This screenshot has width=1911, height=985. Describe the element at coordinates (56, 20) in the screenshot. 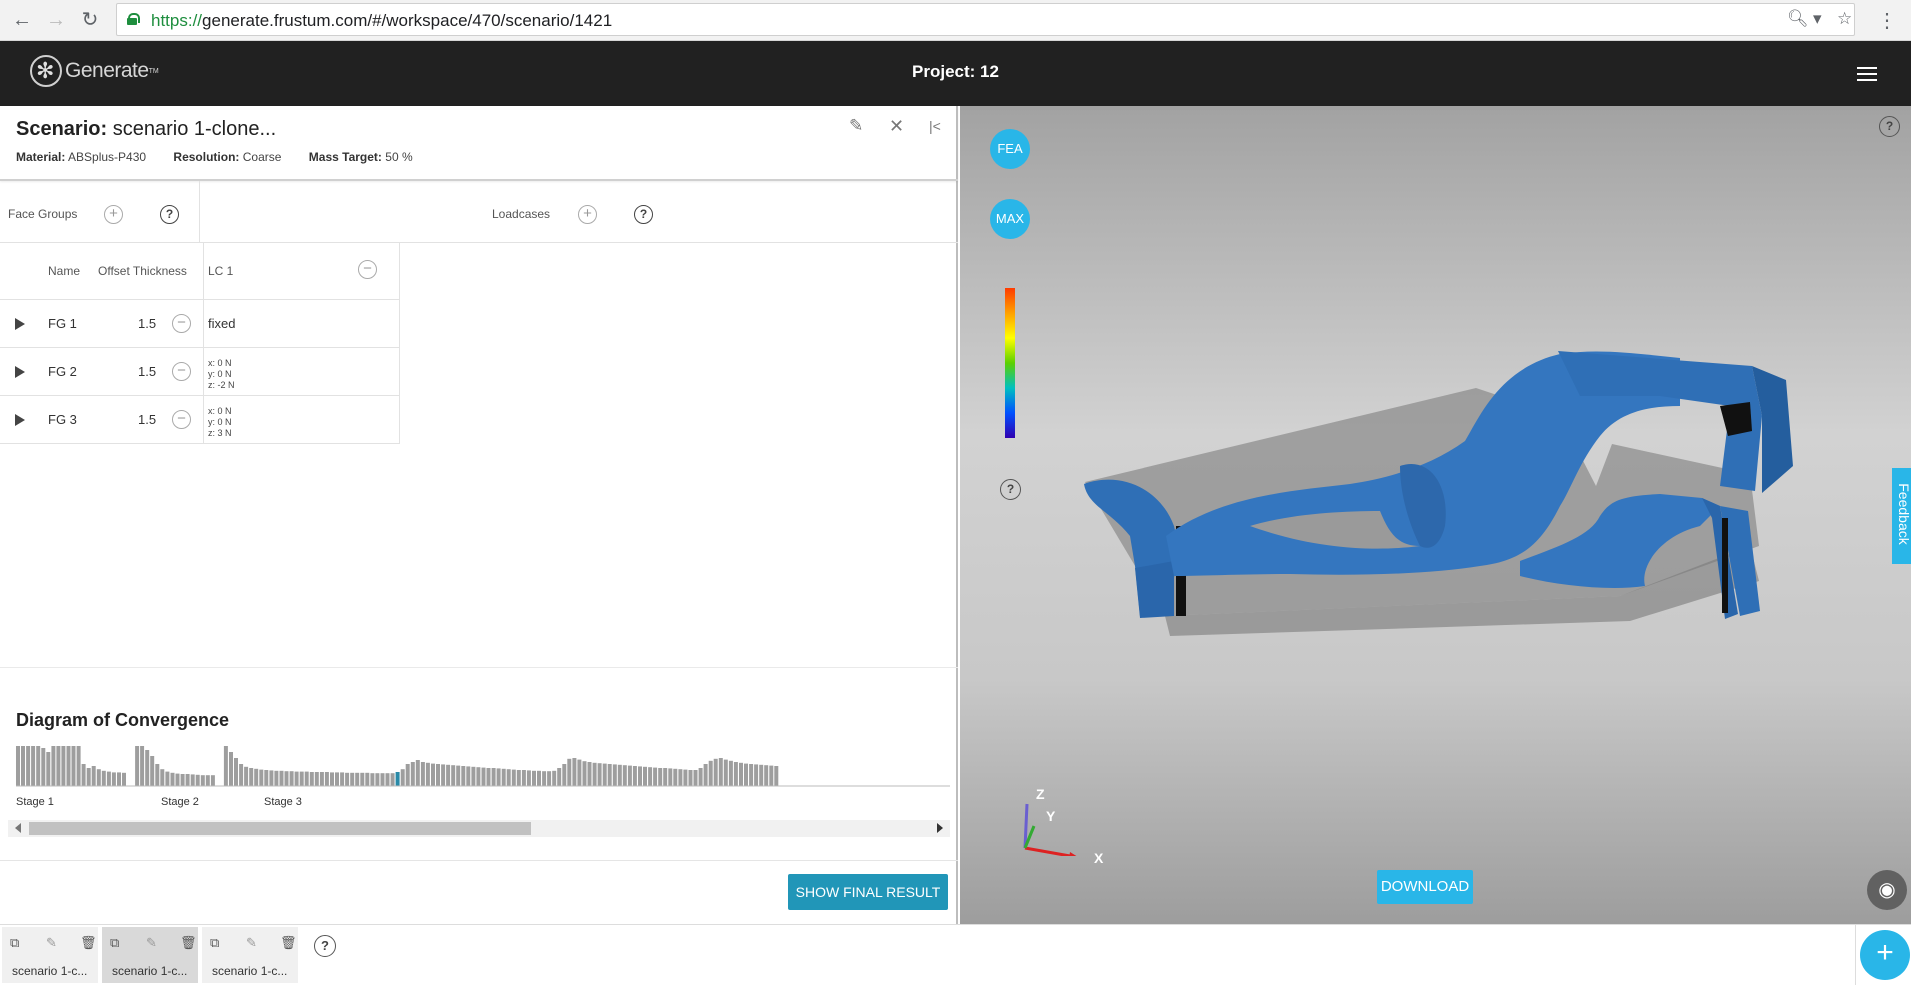

I see `forward-icon: →` at that location.